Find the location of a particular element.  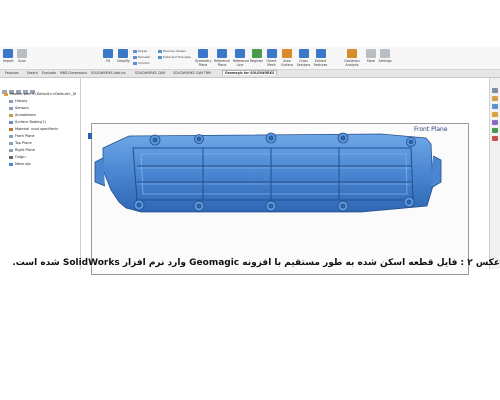

more-button: More is located at coordinates (371, 56).